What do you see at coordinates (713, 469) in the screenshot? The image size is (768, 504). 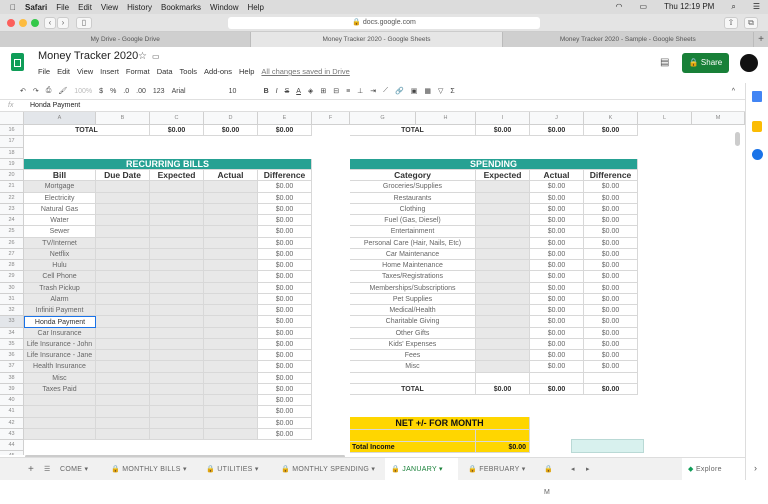 I see `explore-button: ◆ Explore` at bounding box center [713, 469].